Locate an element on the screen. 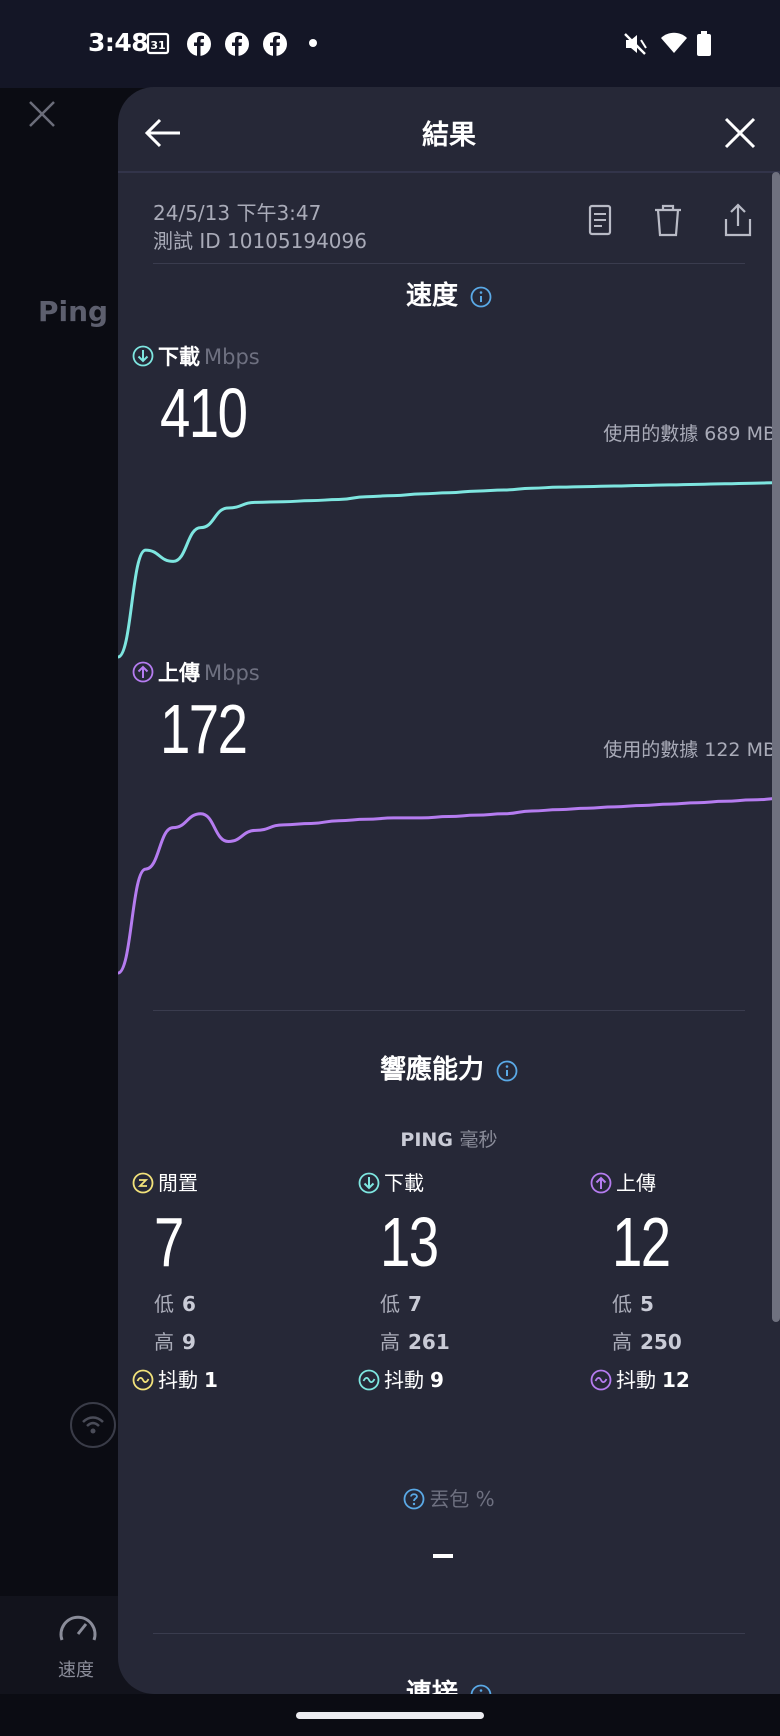 The height and width of the screenshot is (1736, 780). report-icon is located at coordinates (600, 221).